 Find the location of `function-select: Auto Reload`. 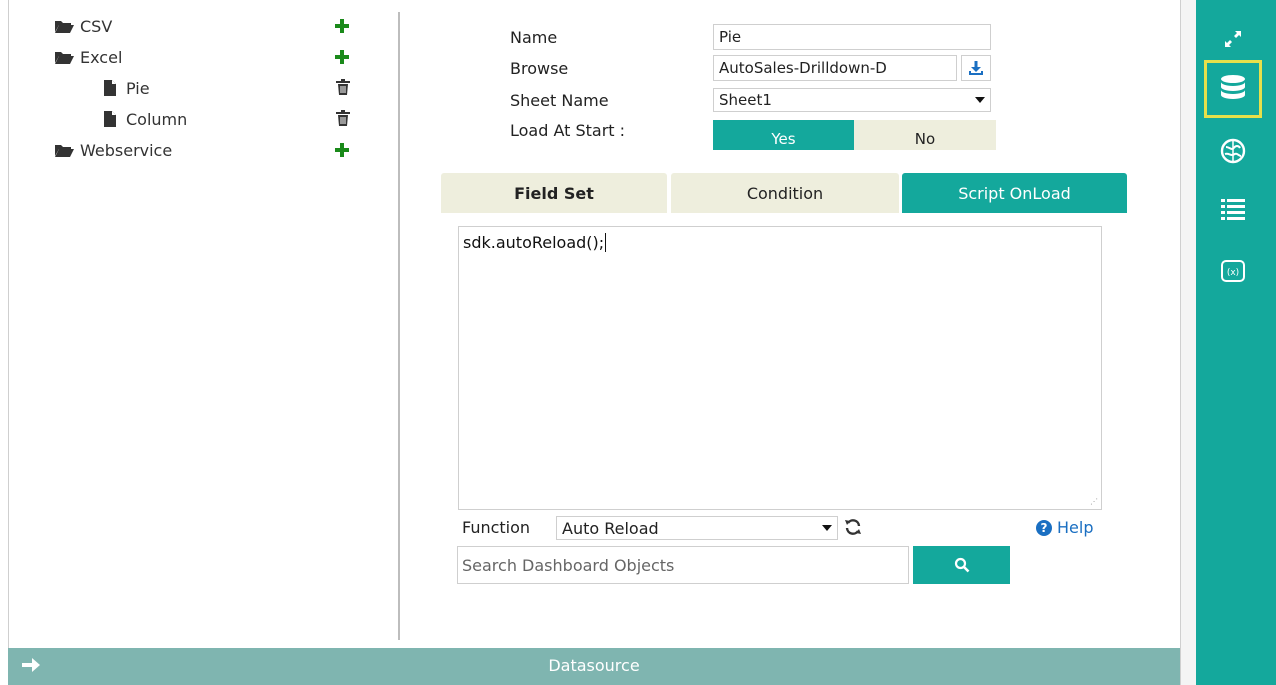

function-select: Auto Reload is located at coordinates (697, 528).